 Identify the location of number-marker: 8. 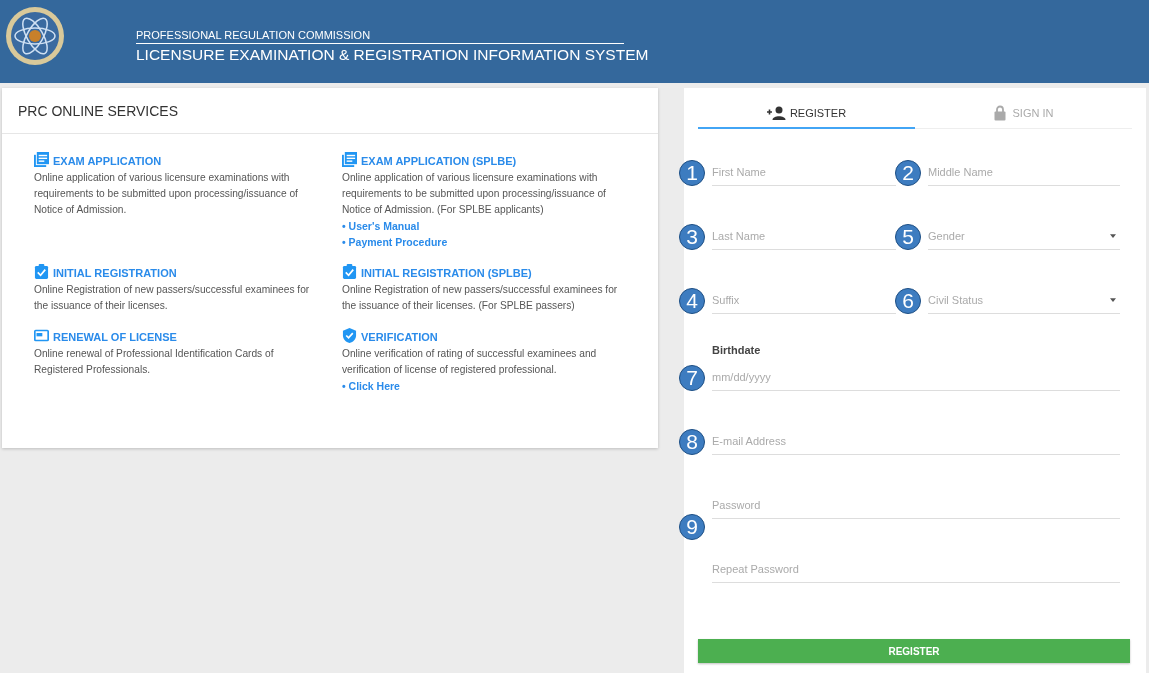
(692, 442).